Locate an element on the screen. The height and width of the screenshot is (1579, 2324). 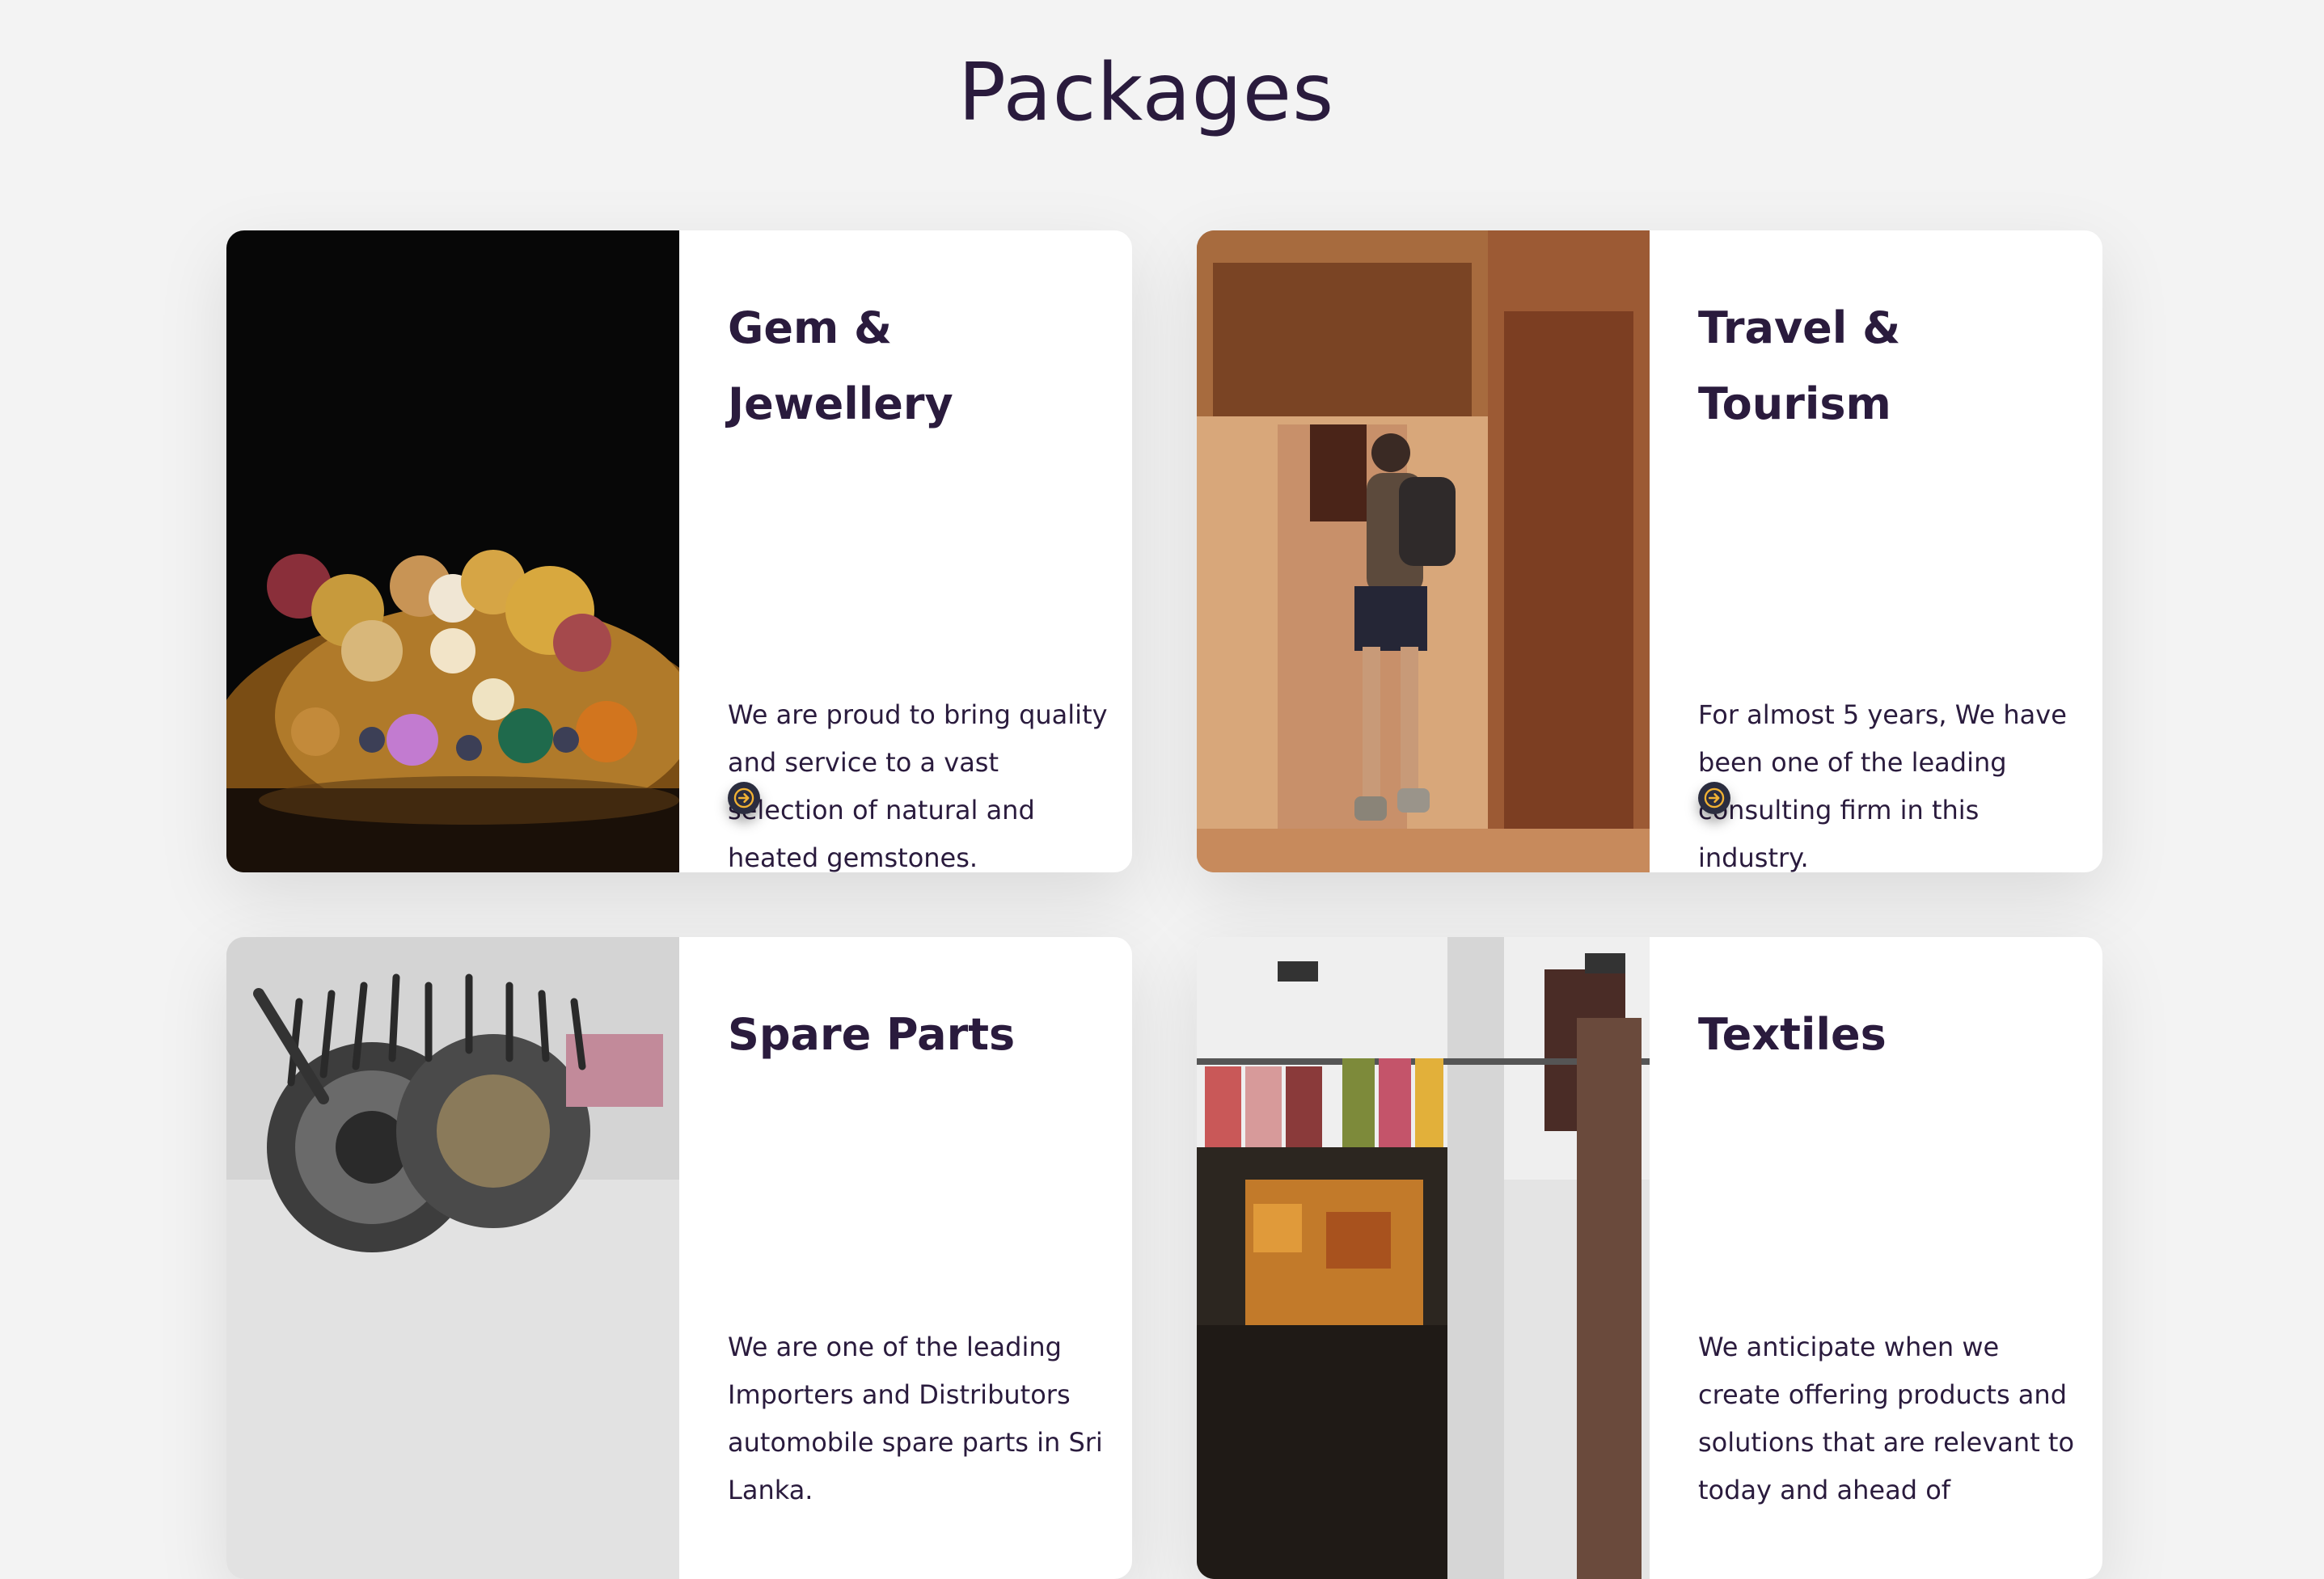
package-image-spare-parts is located at coordinates (452, 1258).